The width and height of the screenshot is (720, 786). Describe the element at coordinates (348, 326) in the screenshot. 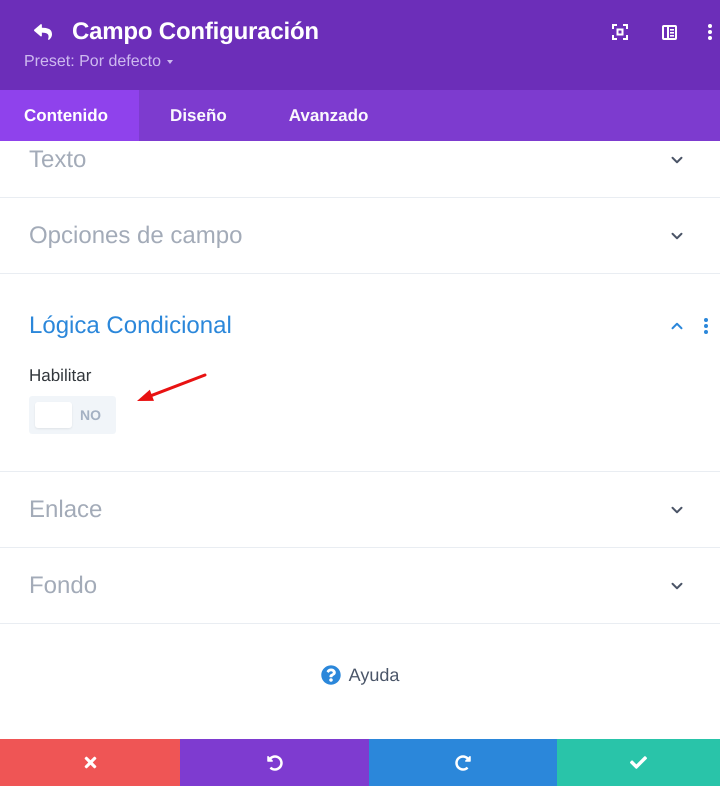

I see `section-title: Lógica Condicional` at that location.